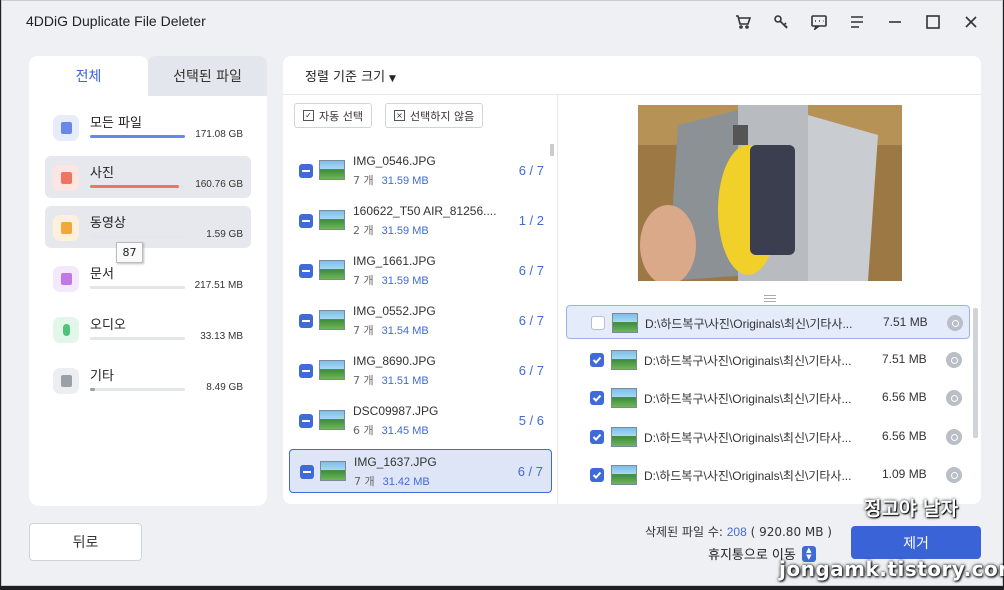 This screenshot has height=590, width=1004. Describe the element at coordinates (395, 462) in the screenshot. I see `group-file-name: IMG_1637.JPG` at that location.